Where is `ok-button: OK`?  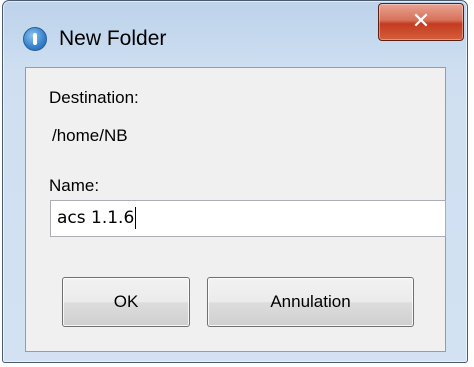
ok-button: OK is located at coordinates (126, 302).